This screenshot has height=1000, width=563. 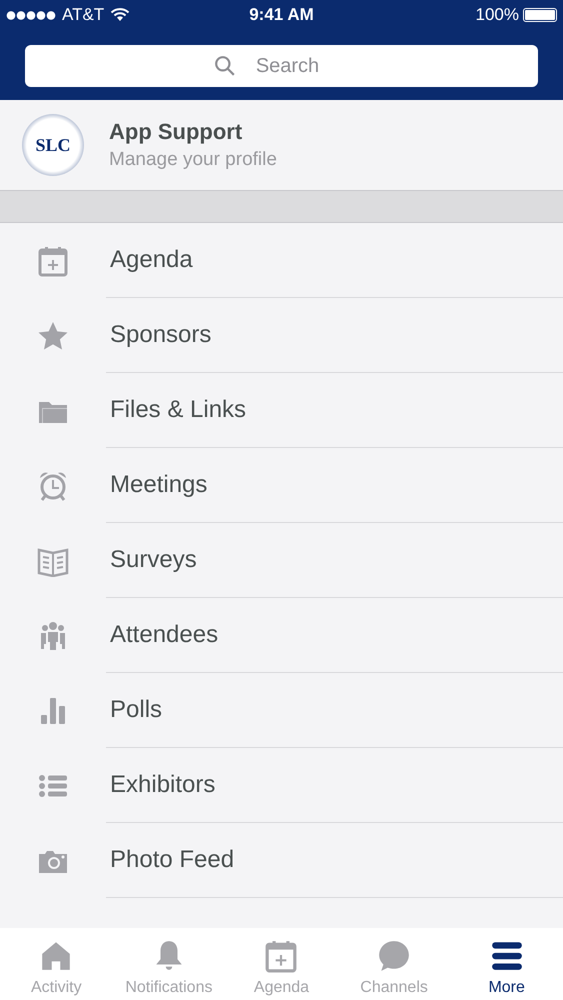 I want to click on wifi-icon, so click(x=120, y=15).